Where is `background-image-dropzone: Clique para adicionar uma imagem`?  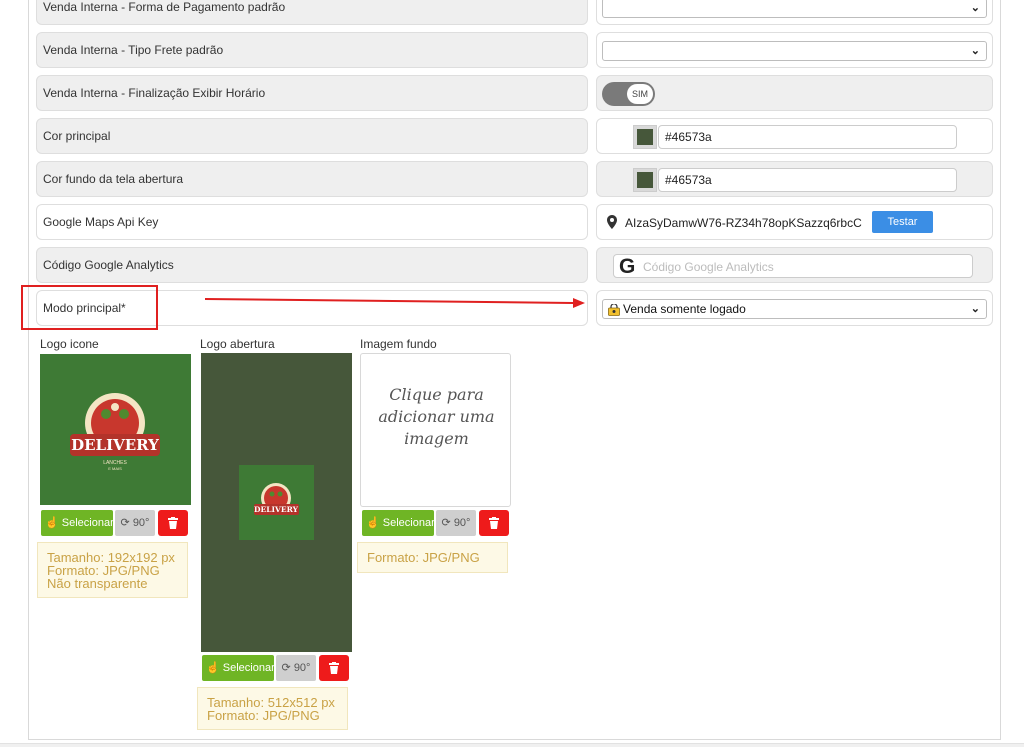 background-image-dropzone: Clique para adicionar uma imagem is located at coordinates (435, 430).